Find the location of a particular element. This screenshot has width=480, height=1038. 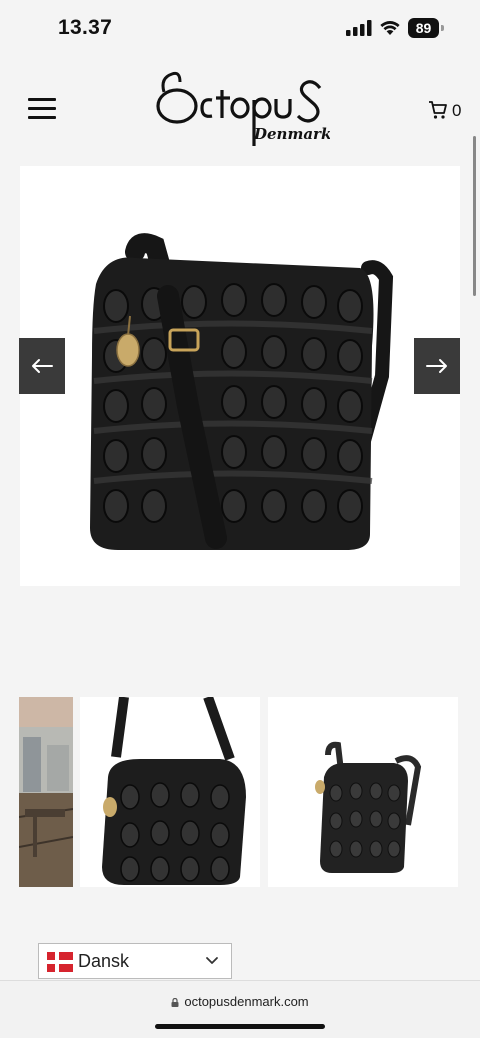

arrow-right-icon is located at coordinates (436, 366).